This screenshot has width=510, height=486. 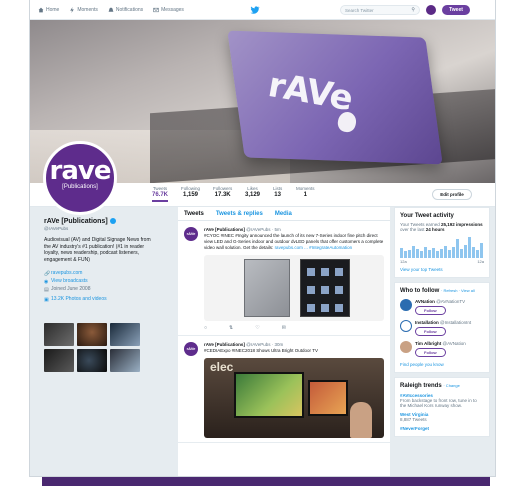 What do you see at coordinates (67, 273) in the screenshot?
I see `profile-website-text: ravepubs.com` at bounding box center [67, 273].